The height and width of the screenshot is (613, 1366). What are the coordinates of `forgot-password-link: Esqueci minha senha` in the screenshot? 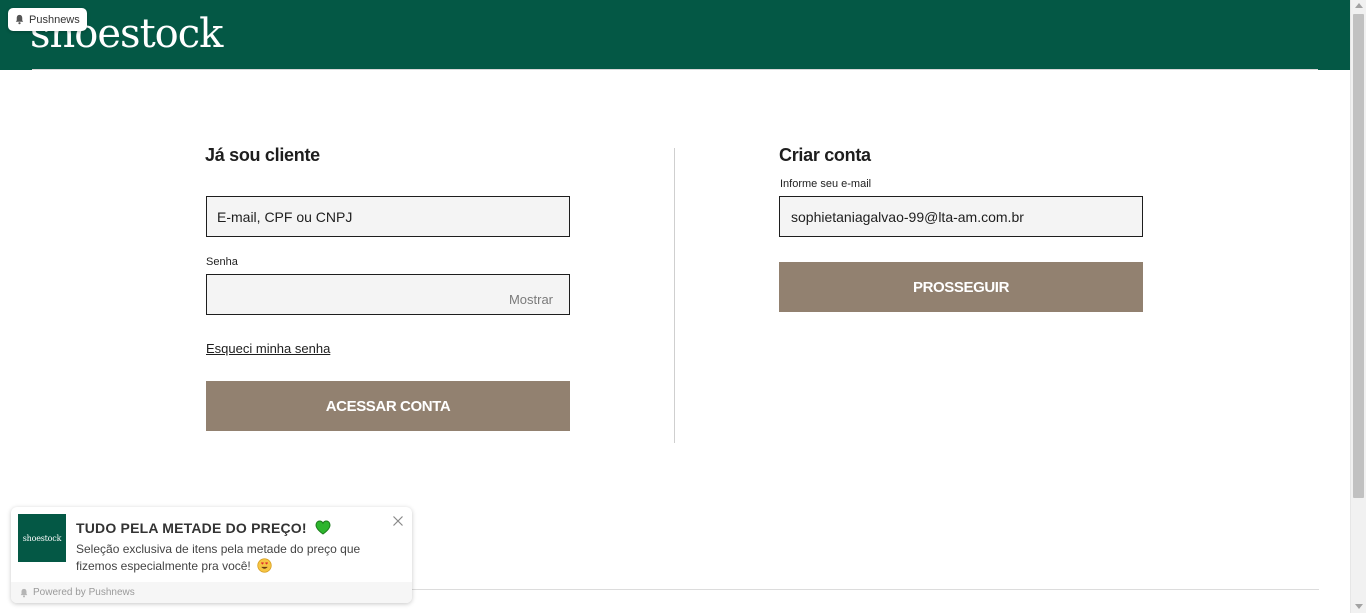 It's located at (268, 348).